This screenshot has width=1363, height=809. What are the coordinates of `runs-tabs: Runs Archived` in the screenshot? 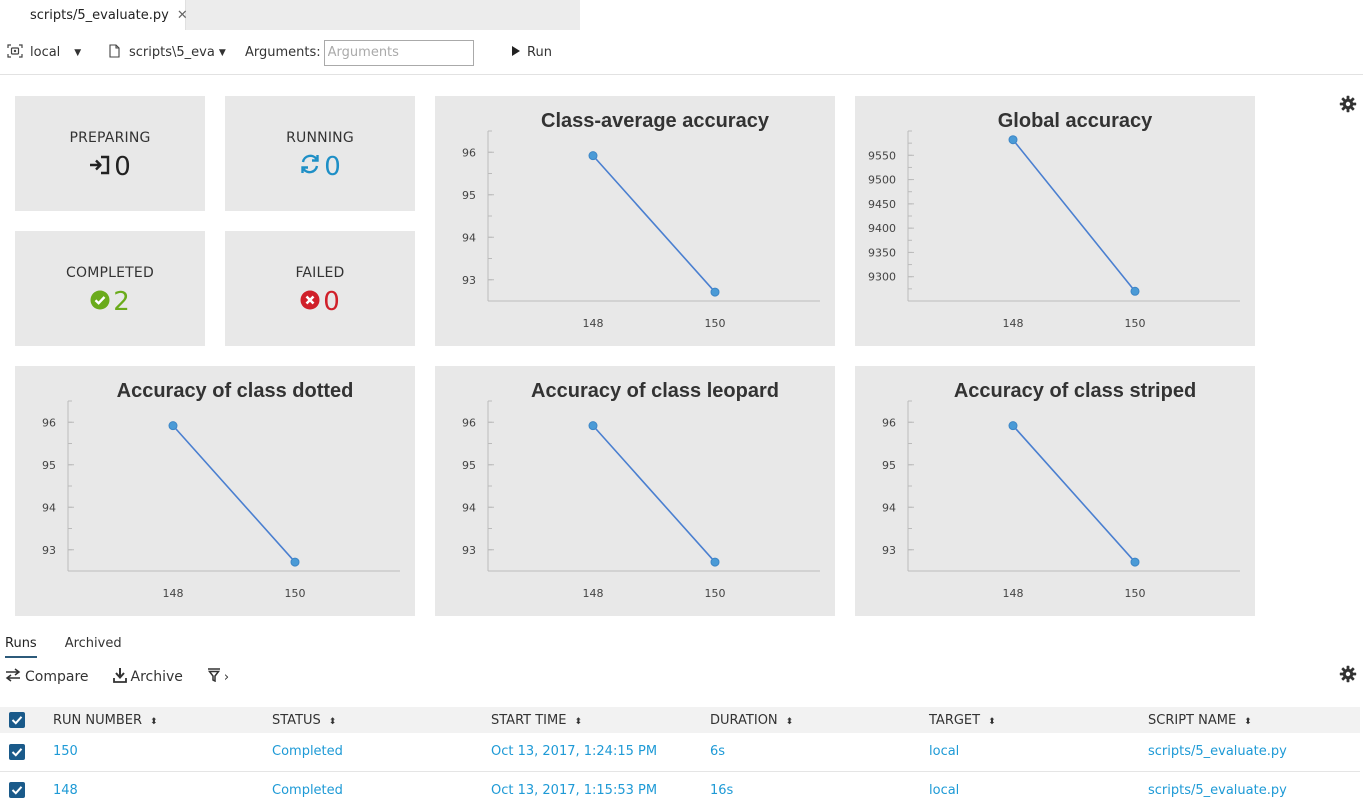 It's located at (77, 647).